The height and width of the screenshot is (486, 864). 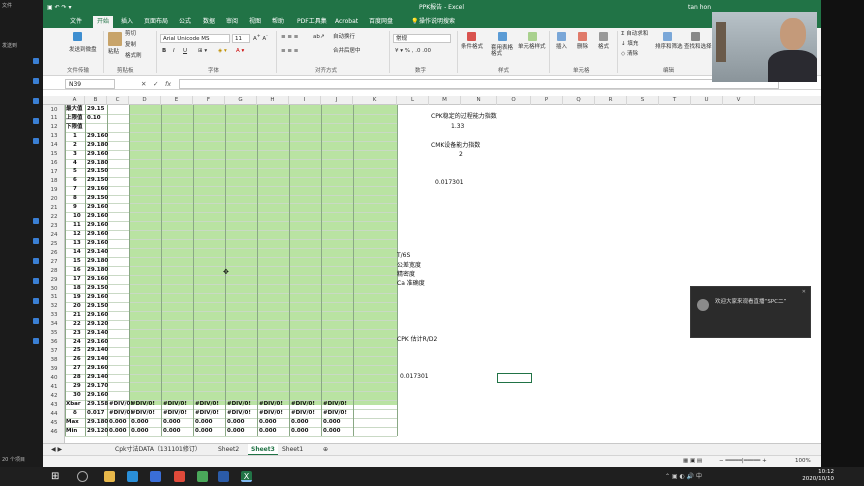 I want to click on cell-a: 3, so click(x=75, y=154).